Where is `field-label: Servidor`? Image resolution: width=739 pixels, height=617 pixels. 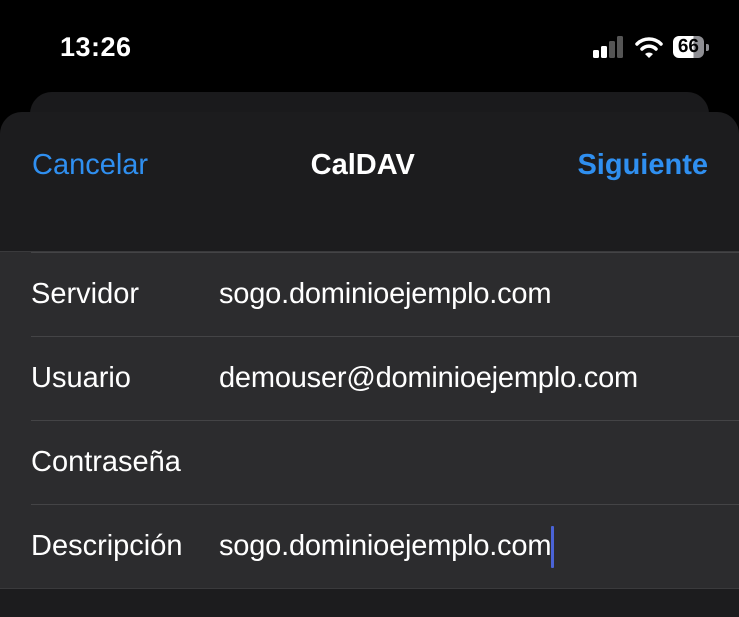
field-label: Servidor is located at coordinates (85, 294).